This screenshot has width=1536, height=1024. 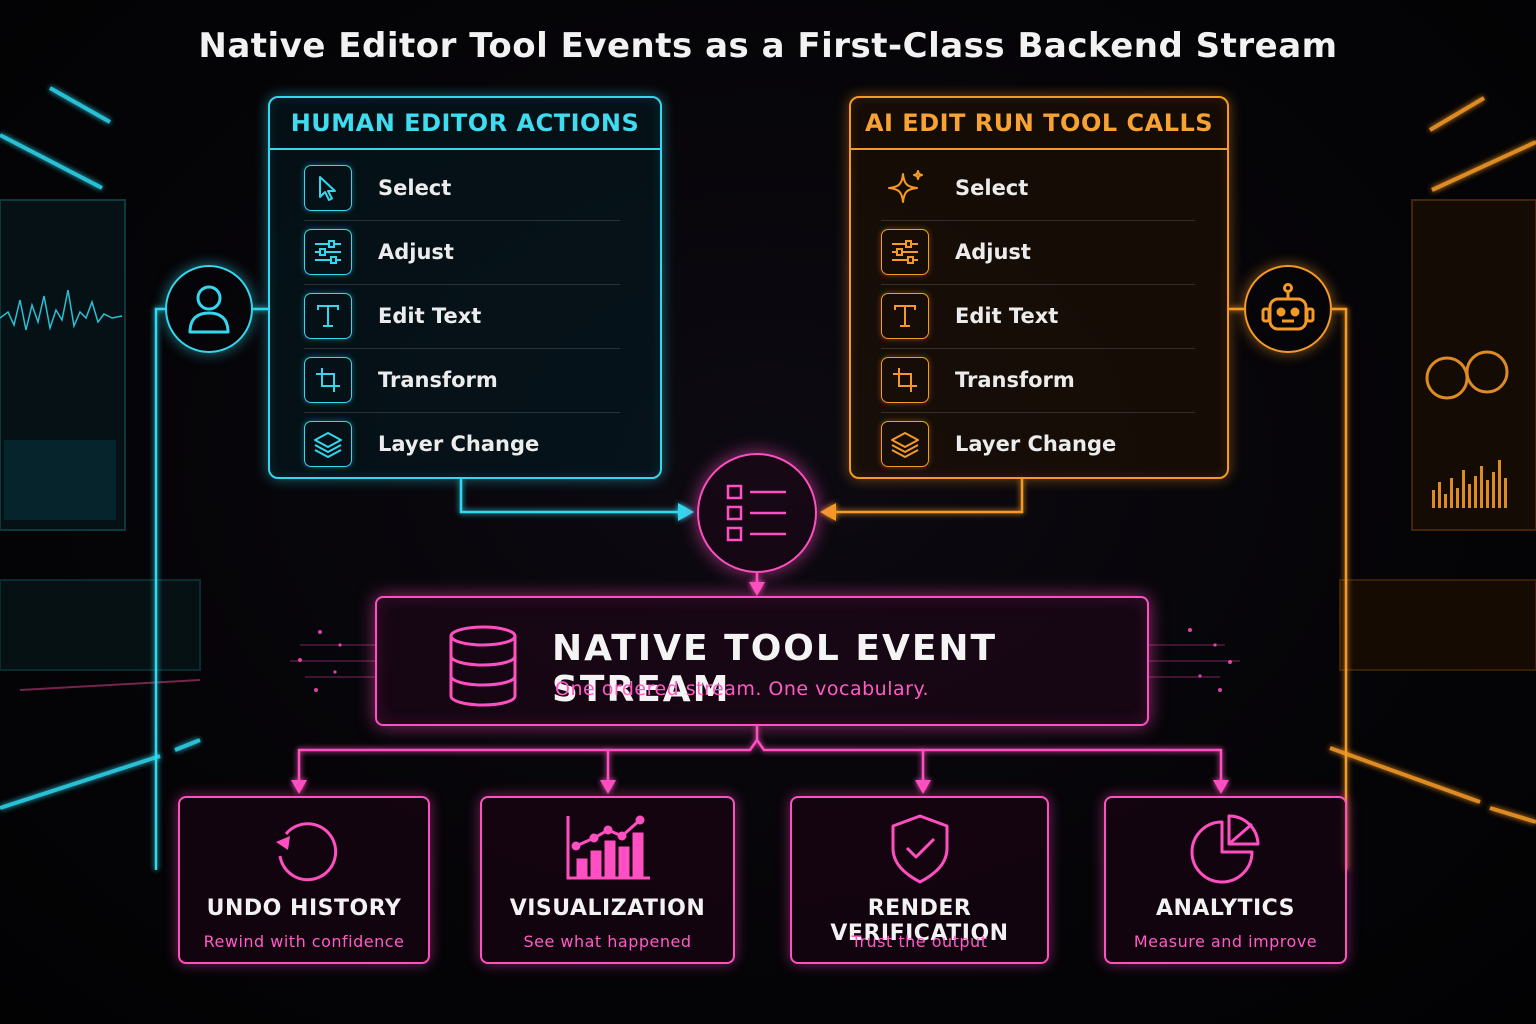 What do you see at coordinates (307, 852) in the screenshot?
I see `undo-icon` at bounding box center [307, 852].